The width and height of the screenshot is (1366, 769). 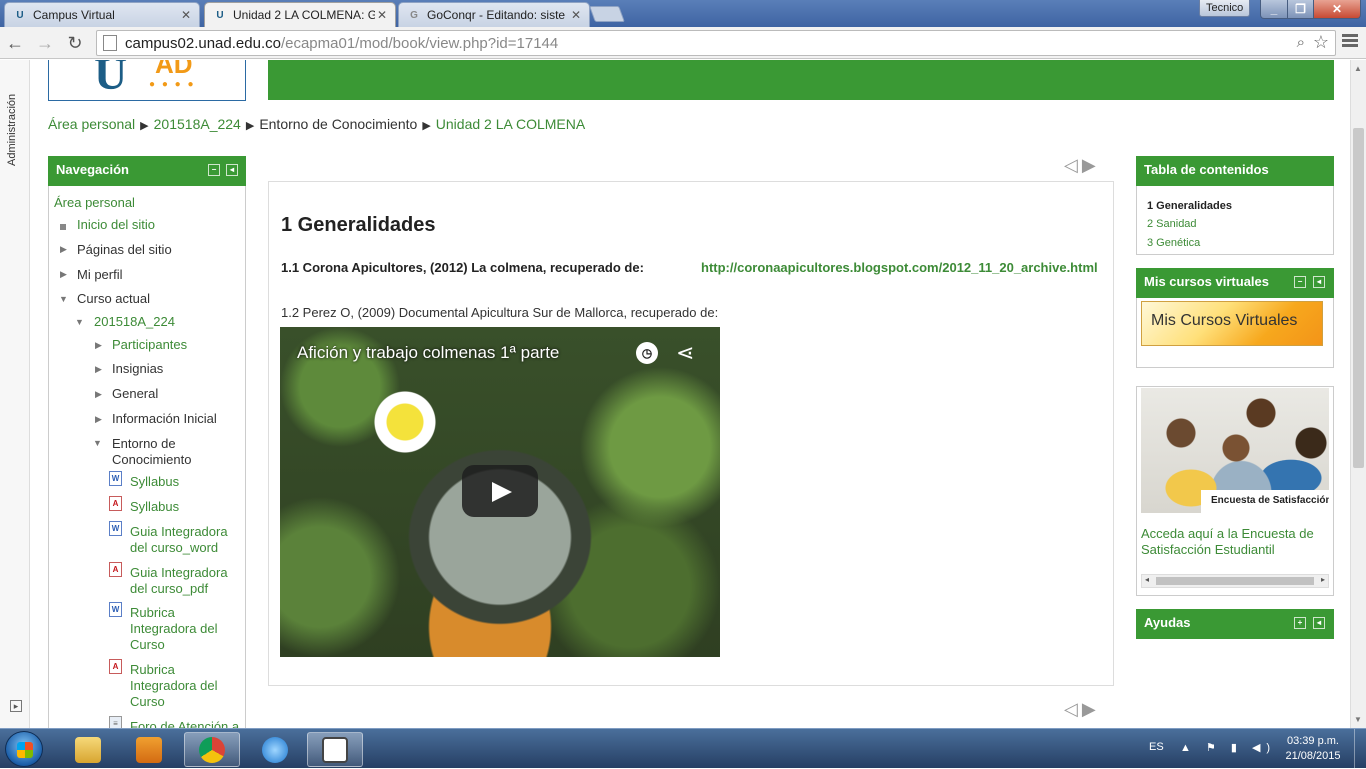 I want to click on nav-course-201518a: 201518A_224, so click(x=134, y=321).